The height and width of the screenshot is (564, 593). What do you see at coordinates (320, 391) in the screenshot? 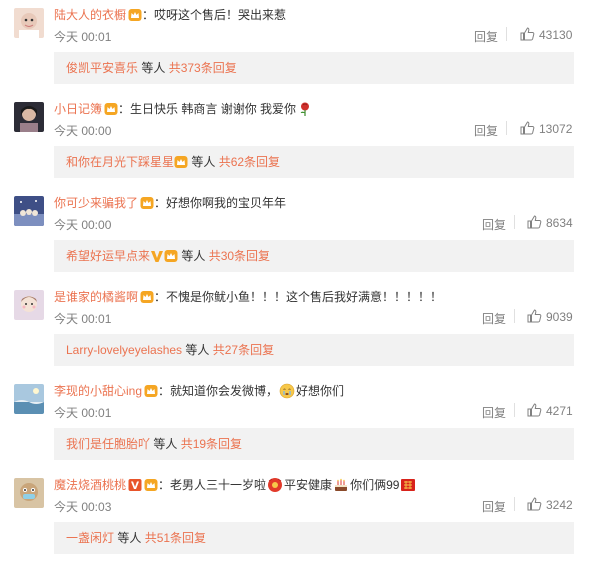
I see `comment-text: 好想你们` at bounding box center [320, 391].